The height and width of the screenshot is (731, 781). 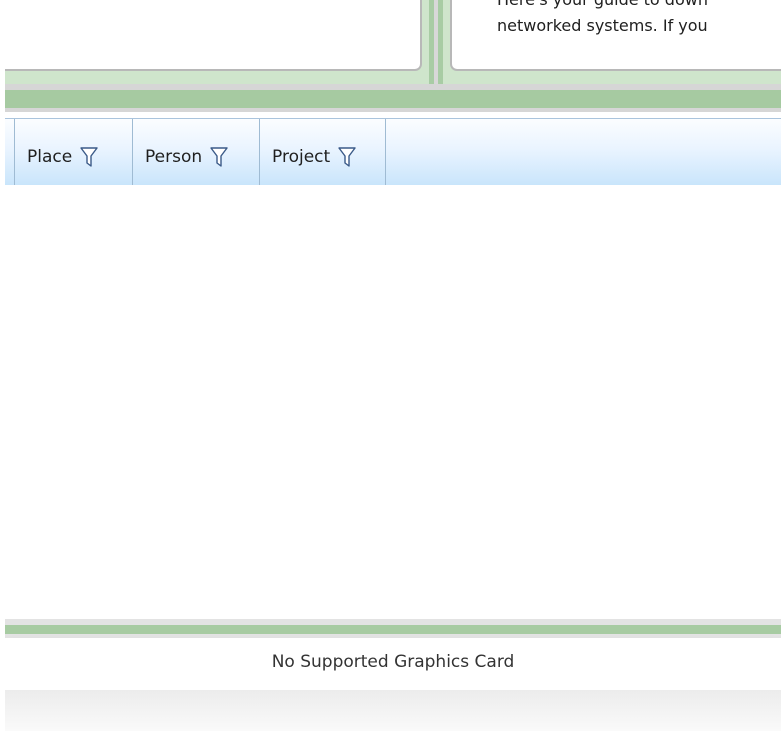 What do you see at coordinates (10, 152) in the screenshot?
I see `column-header-cut` at bounding box center [10, 152].